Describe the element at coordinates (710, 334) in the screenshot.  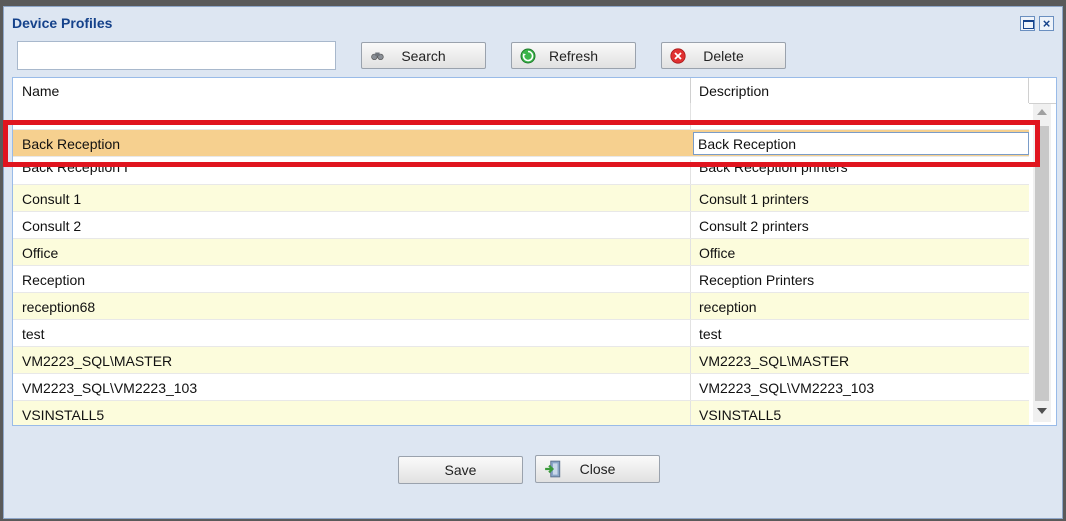
I see `description-cell: test` at that location.